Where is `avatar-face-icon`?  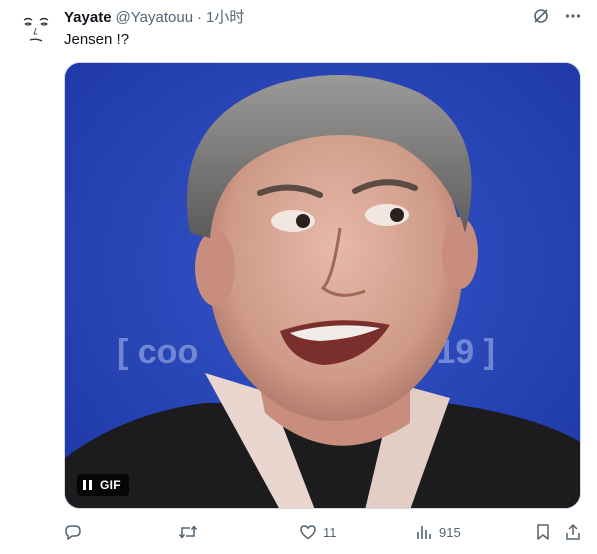
avatar-face-icon is located at coordinates (36, 29).